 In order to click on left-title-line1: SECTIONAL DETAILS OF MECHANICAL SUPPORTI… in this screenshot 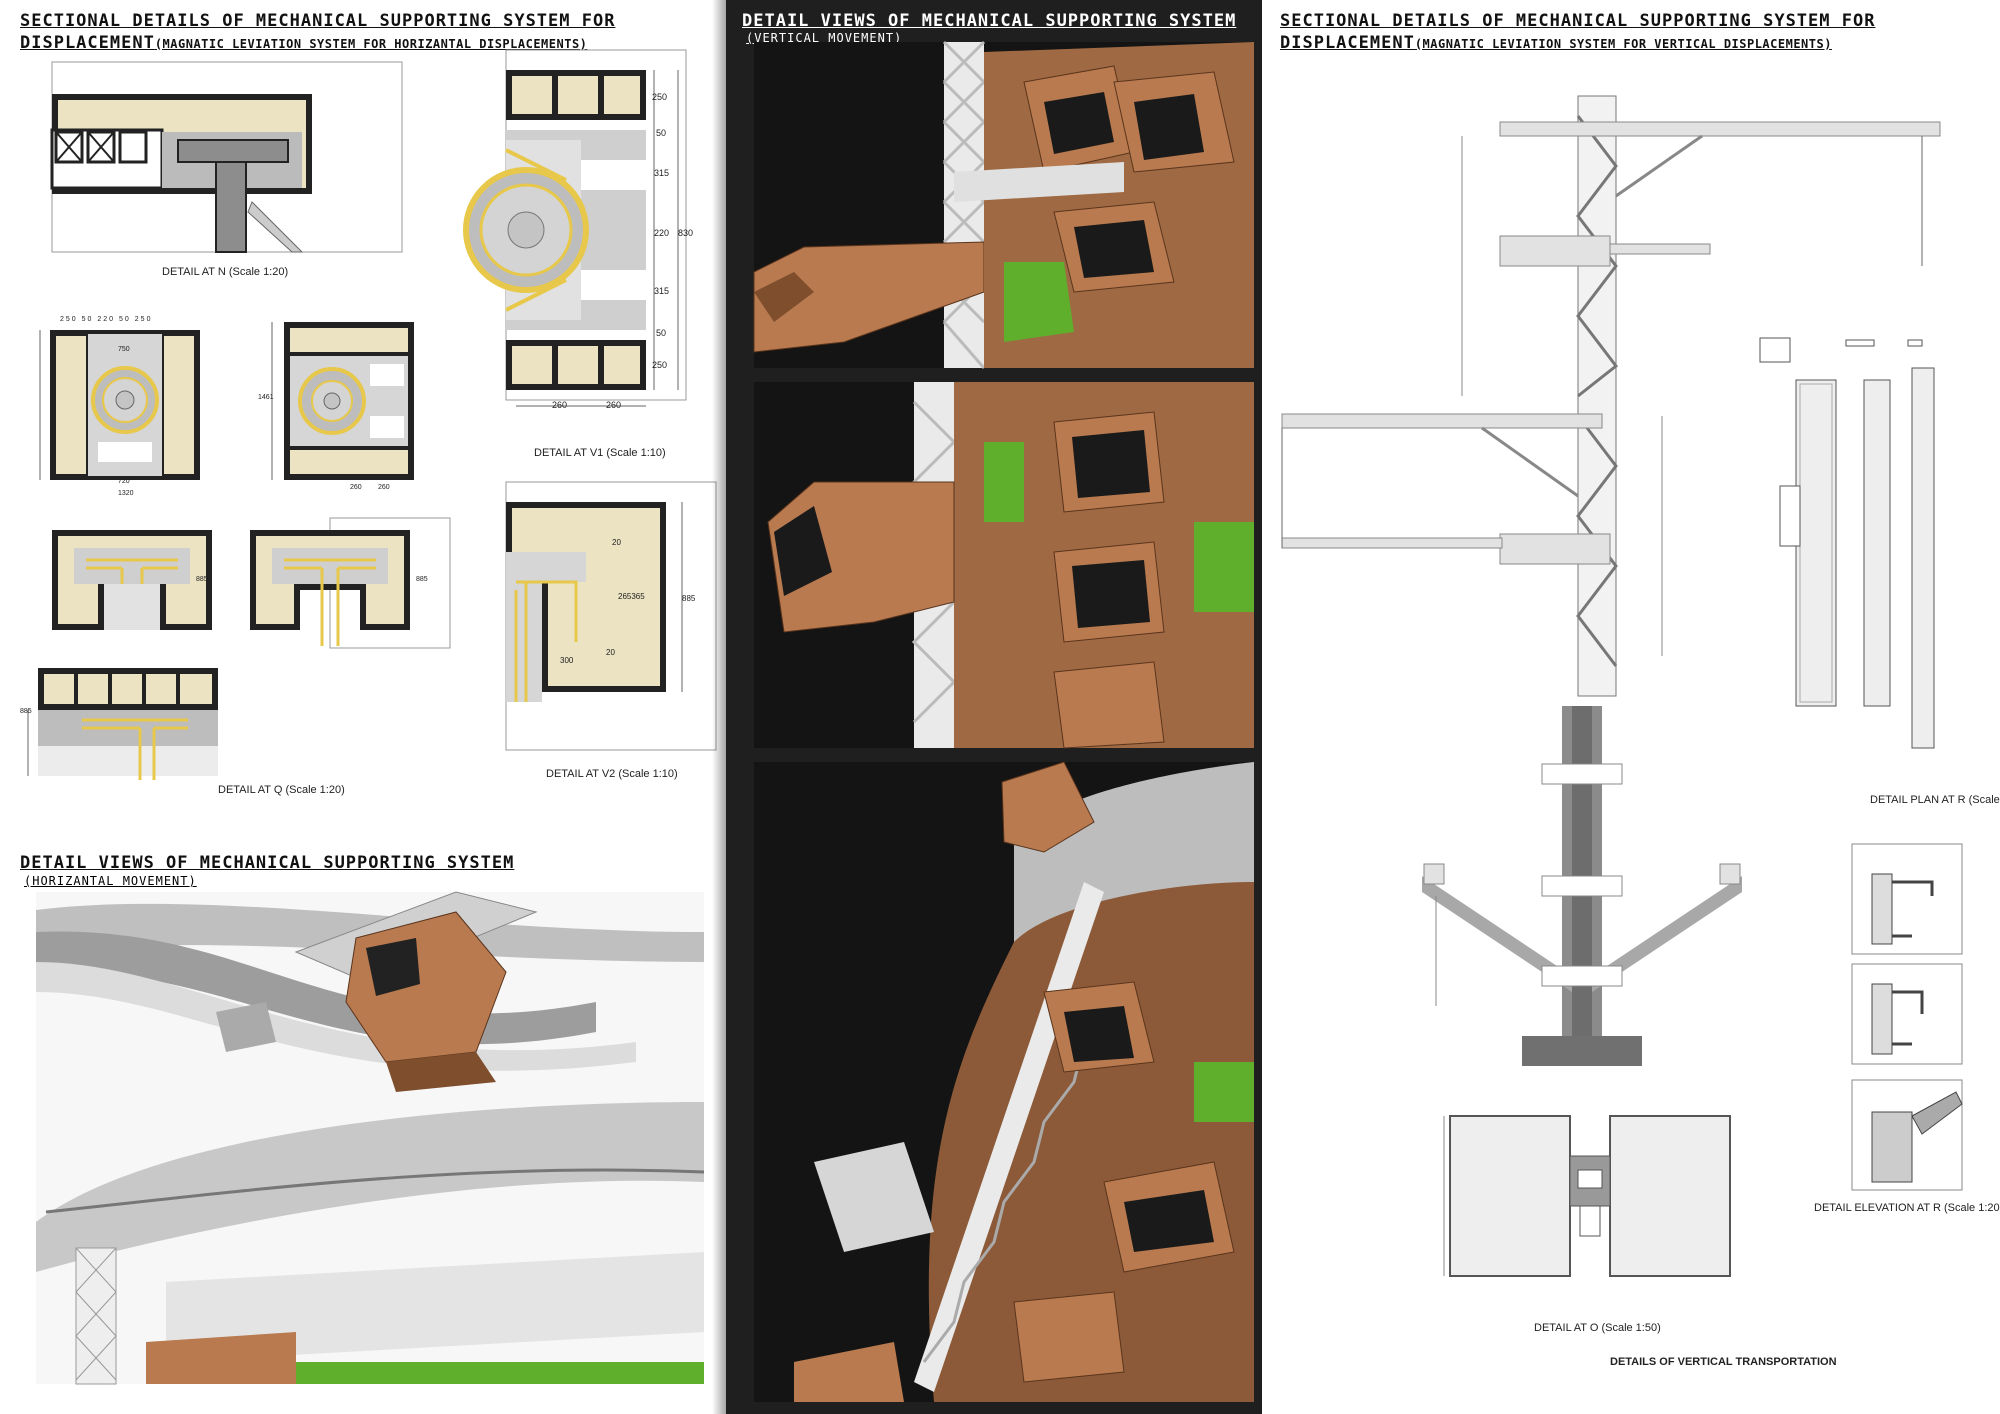, I will do `click(318, 21)`.